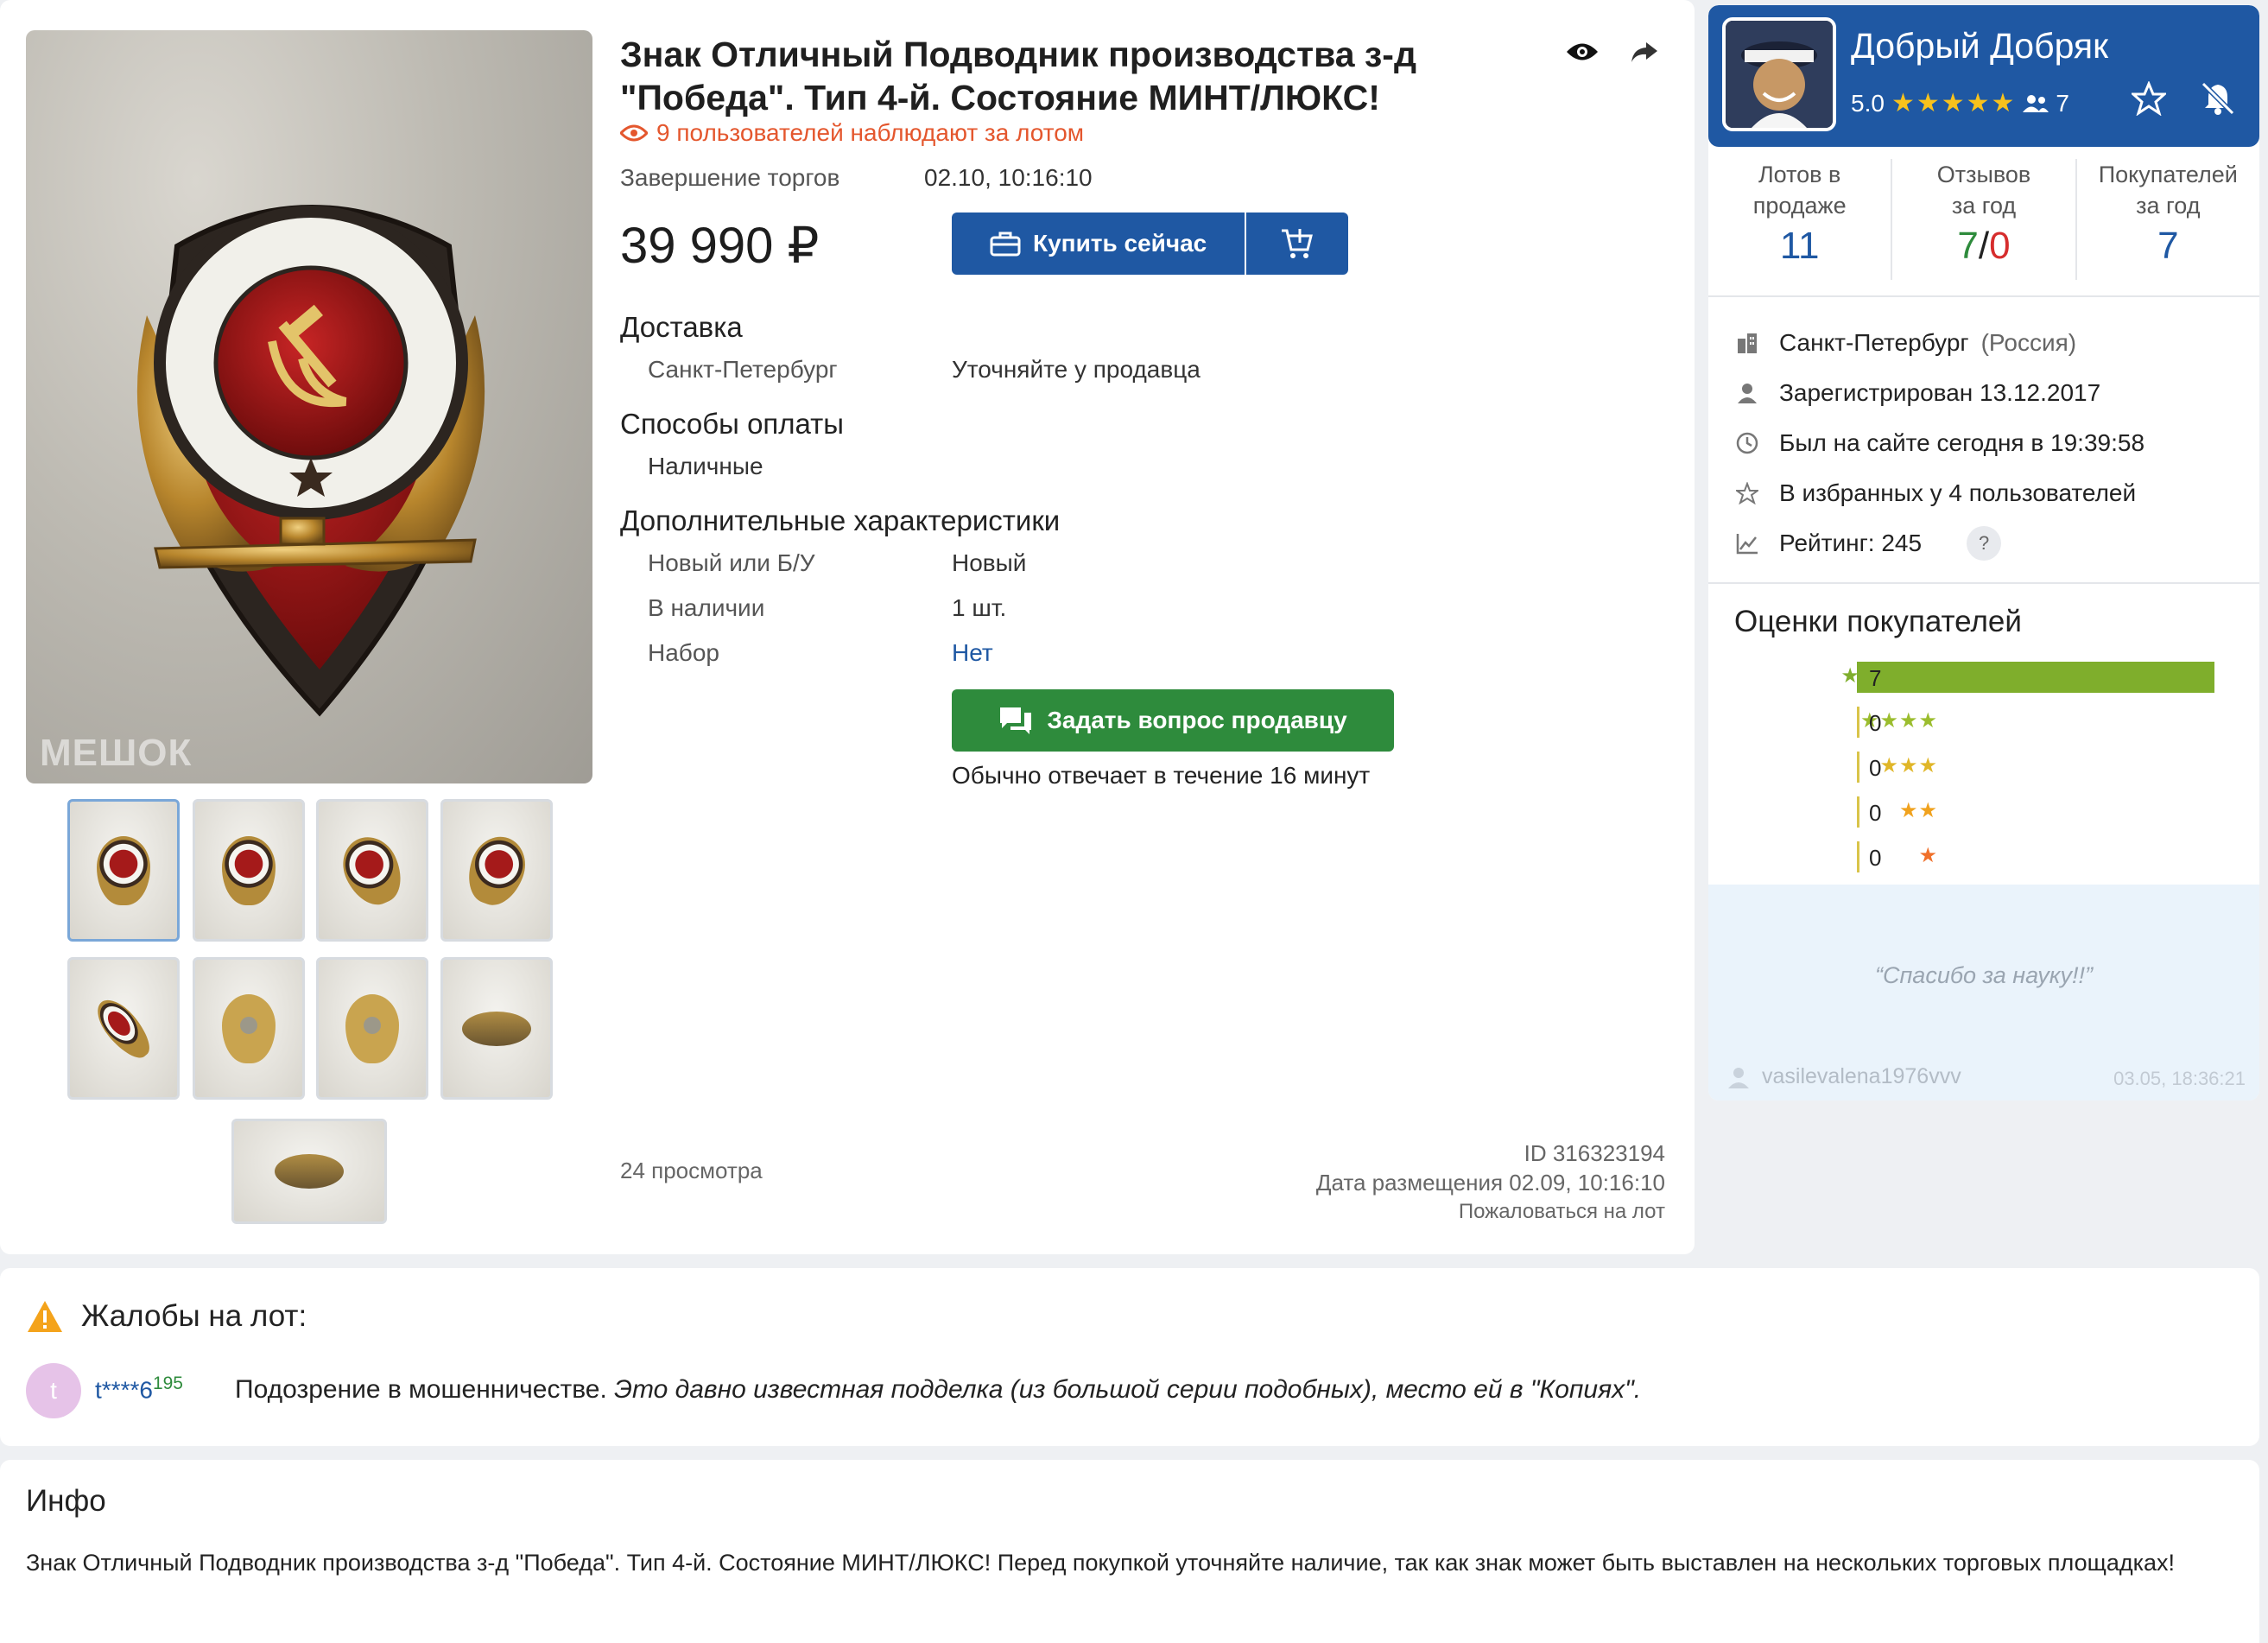  I want to click on buy-now-label: Купить сейчас, so click(1120, 243).